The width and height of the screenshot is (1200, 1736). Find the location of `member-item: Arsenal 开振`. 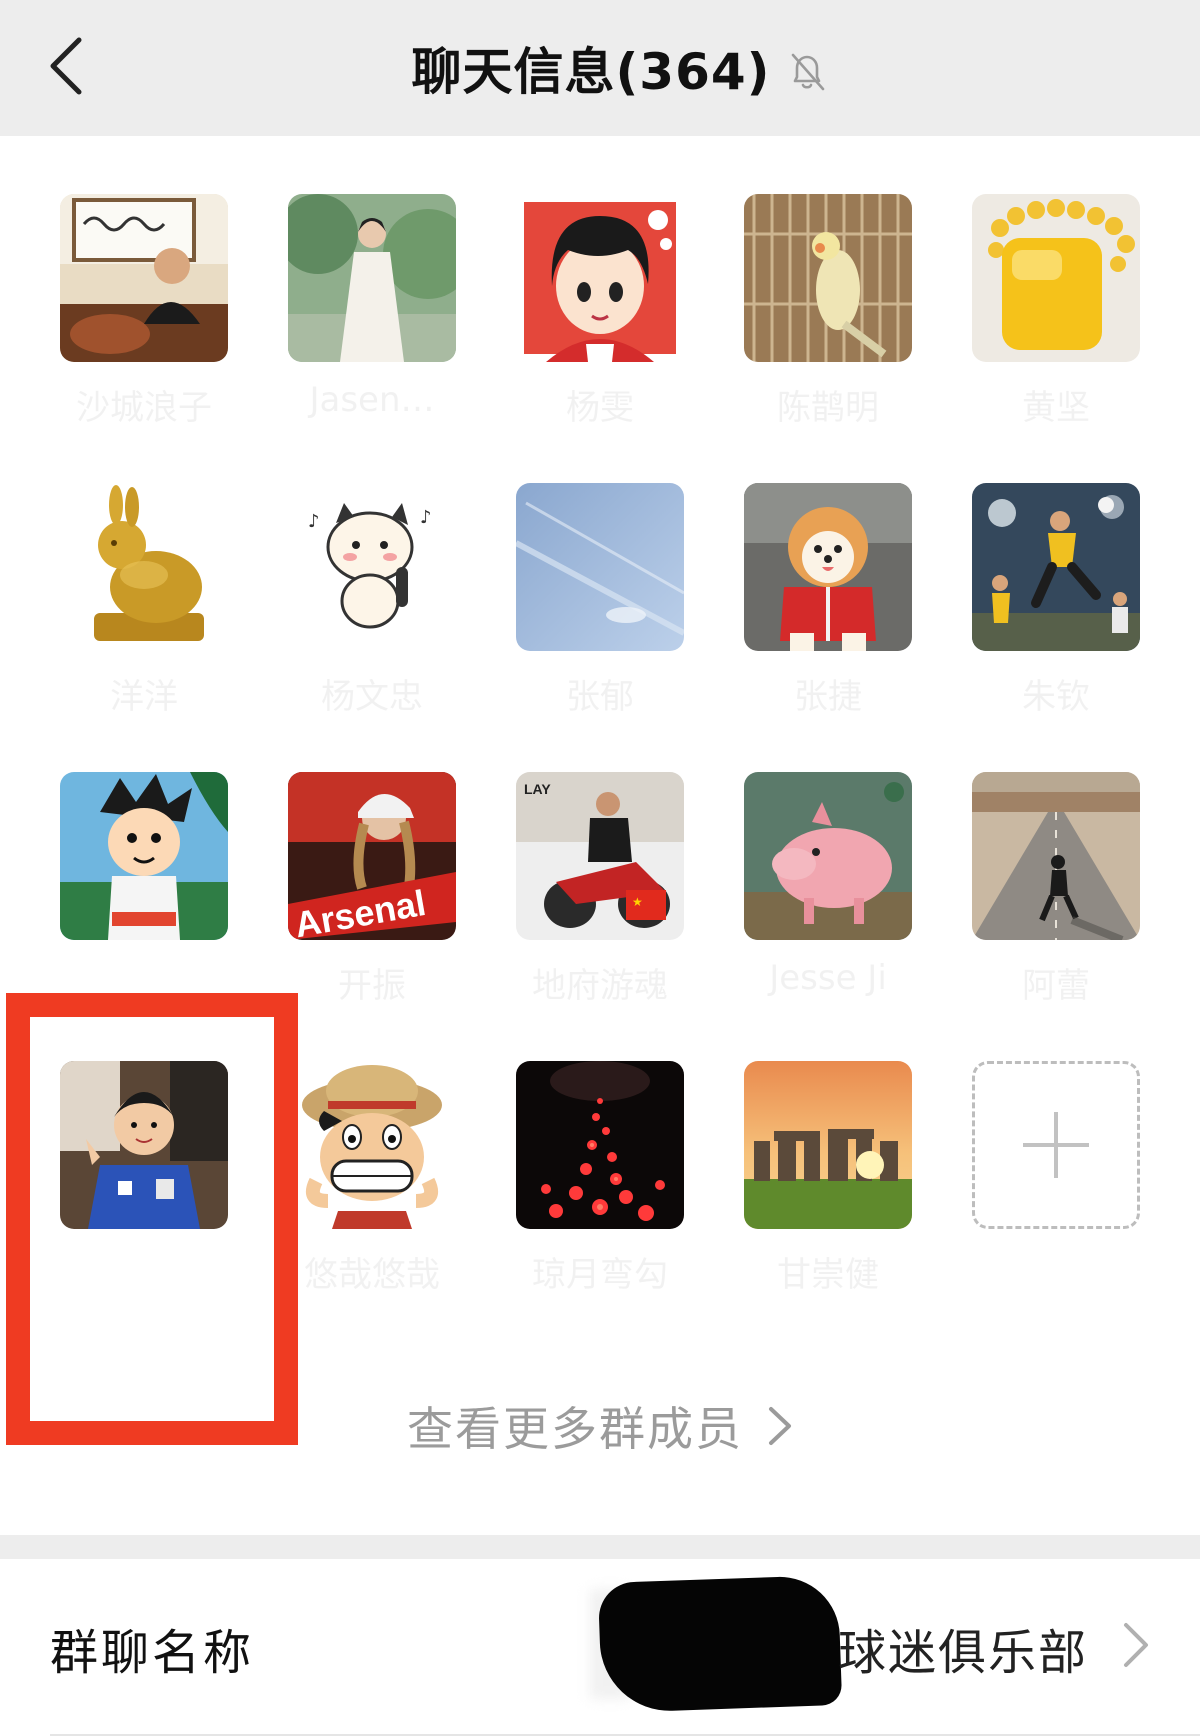

member-item: Arsenal 开振 is located at coordinates (372, 889).